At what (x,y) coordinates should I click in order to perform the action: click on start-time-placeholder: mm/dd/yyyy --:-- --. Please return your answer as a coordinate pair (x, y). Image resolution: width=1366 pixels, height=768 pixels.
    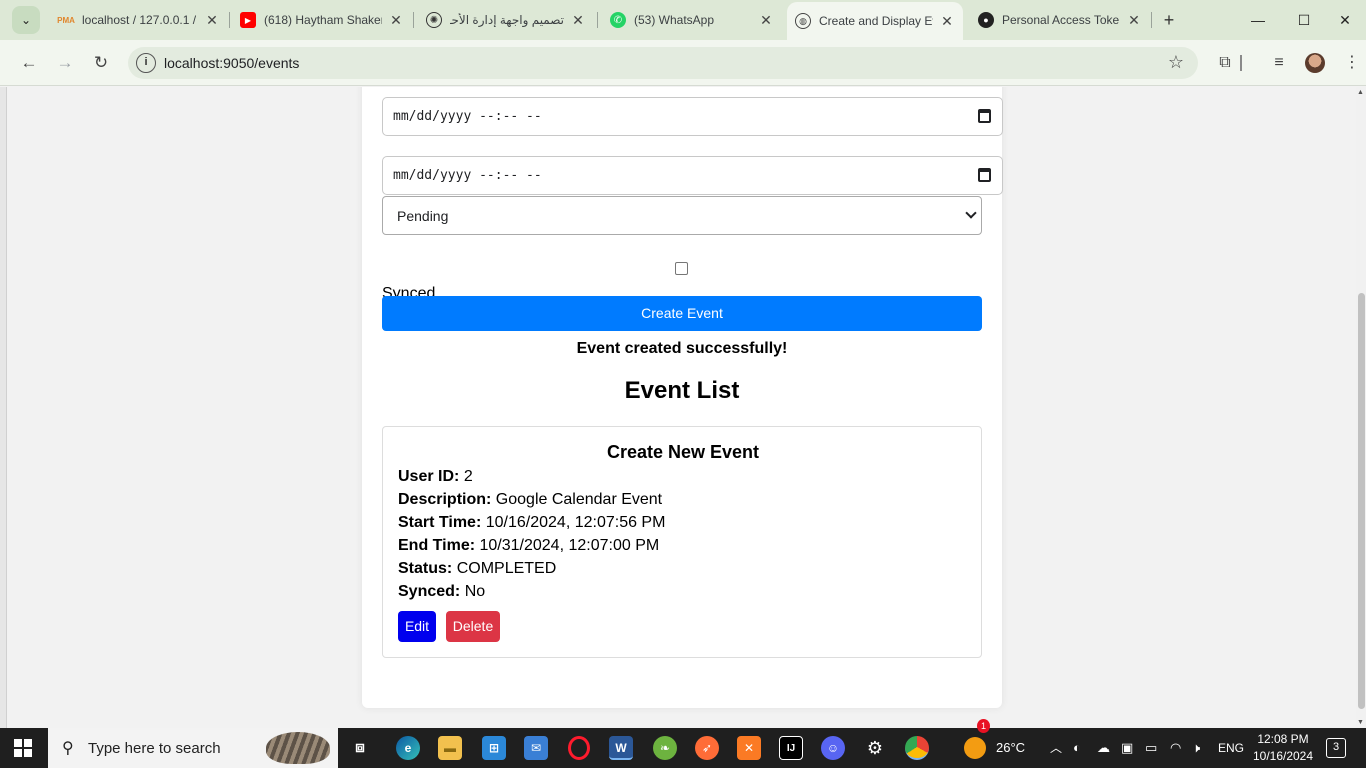
    Looking at the image, I should click on (467, 116).